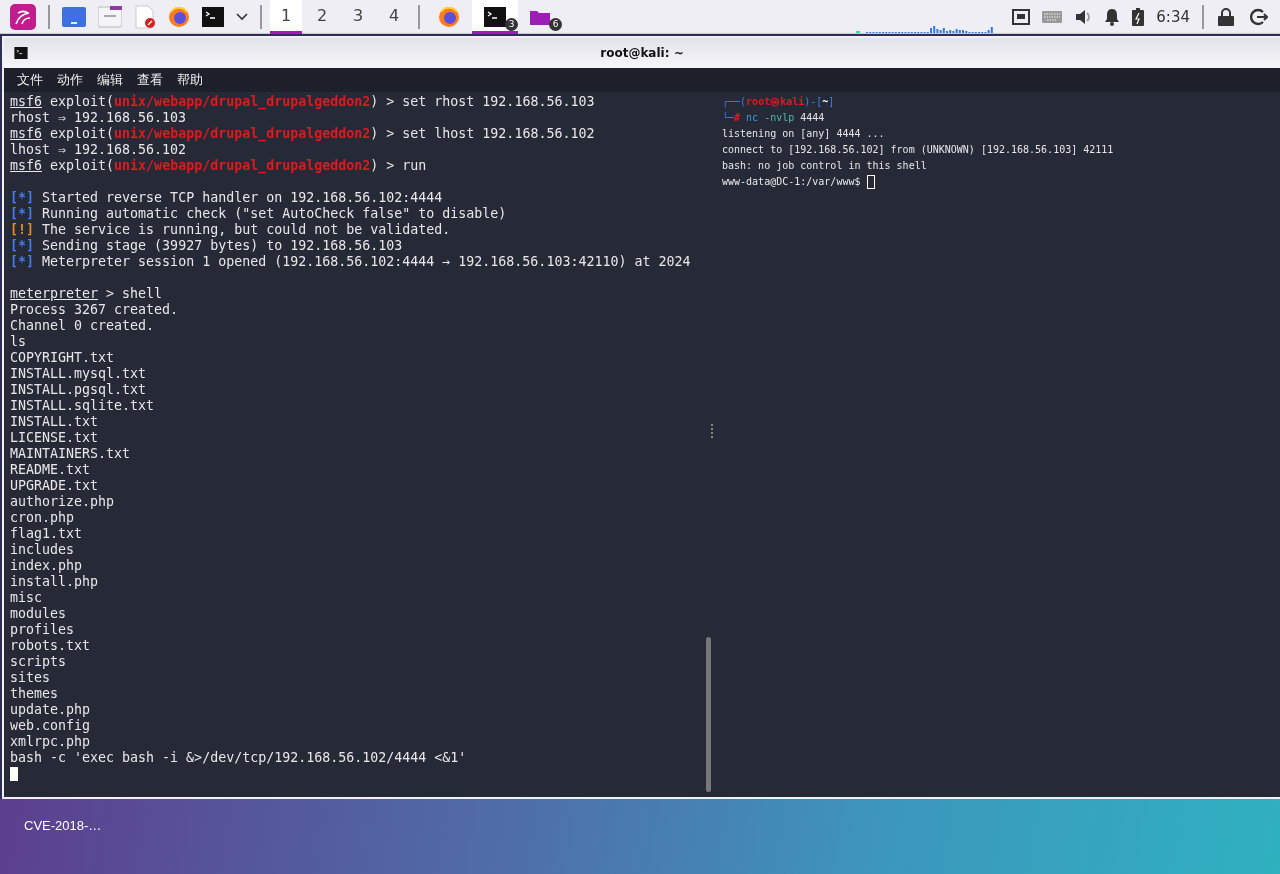 This screenshot has height=874, width=1280. Describe the element at coordinates (1112, 16) in the screenshot. I see `bell-icon` at that location.